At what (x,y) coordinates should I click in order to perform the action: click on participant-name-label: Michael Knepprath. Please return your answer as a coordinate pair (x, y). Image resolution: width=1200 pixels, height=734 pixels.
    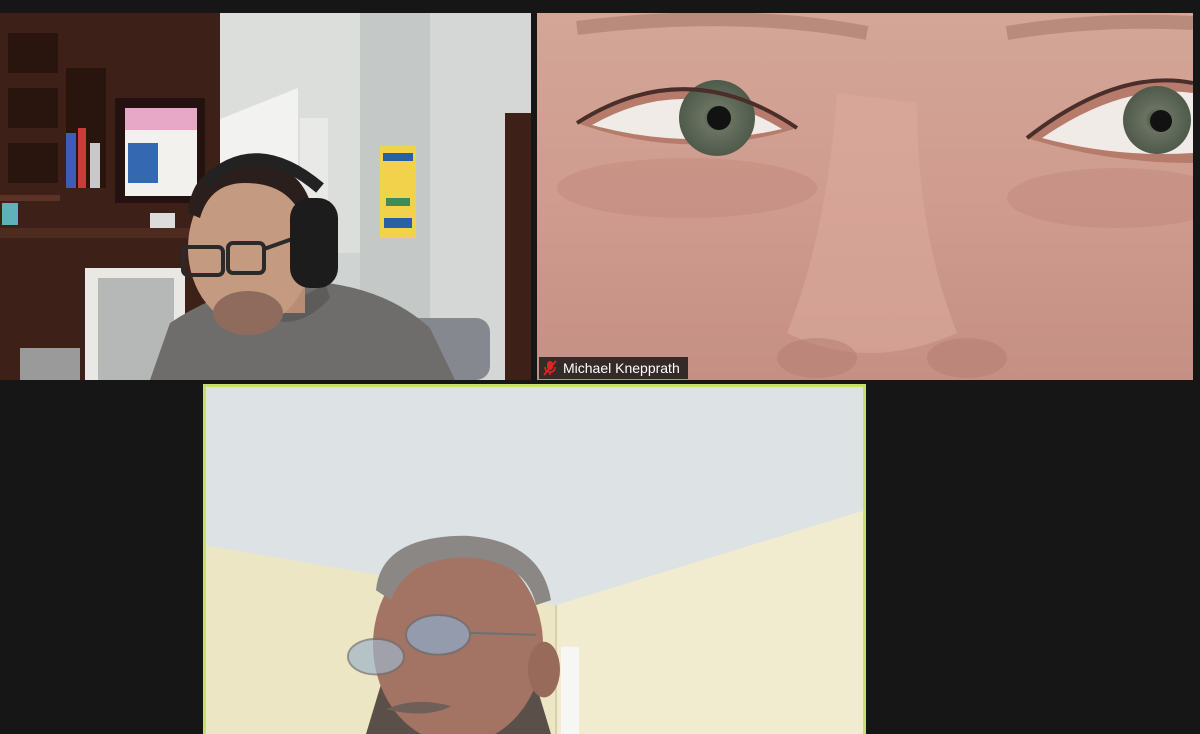
    Looking at the image, I should click on (613, 368).